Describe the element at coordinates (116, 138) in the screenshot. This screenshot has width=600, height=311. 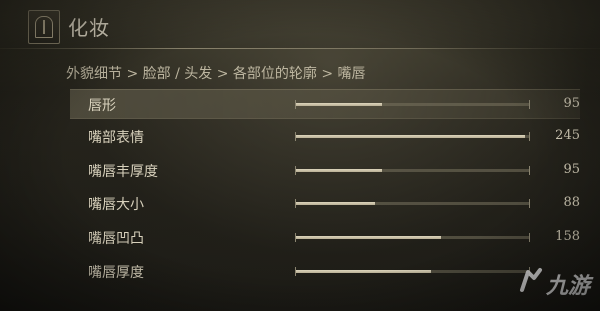
I see `slider-label: 嘴部表情` at that location.